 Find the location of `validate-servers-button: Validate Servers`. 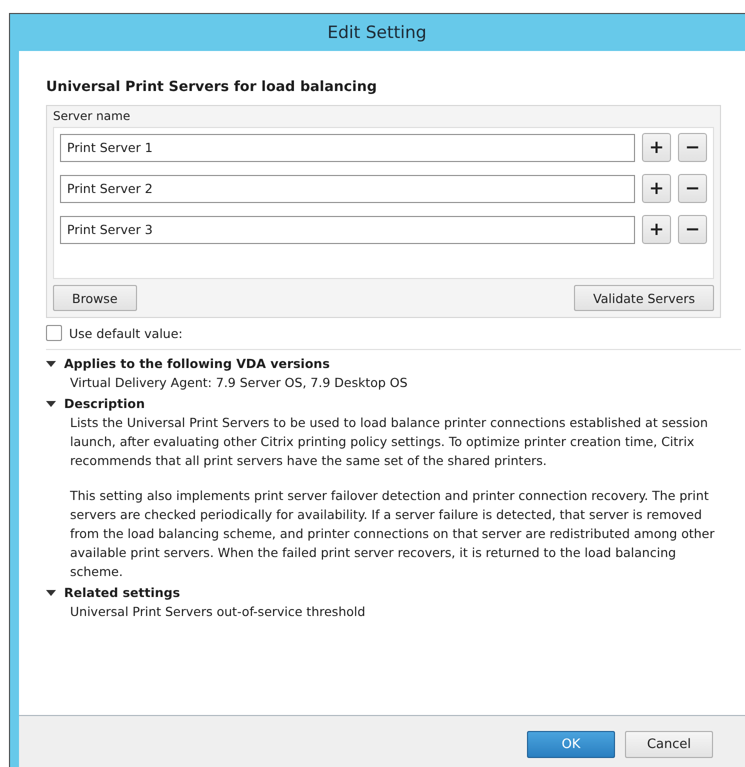

validate-servers-button: Validate Servers is located at coordinates (644, 298).